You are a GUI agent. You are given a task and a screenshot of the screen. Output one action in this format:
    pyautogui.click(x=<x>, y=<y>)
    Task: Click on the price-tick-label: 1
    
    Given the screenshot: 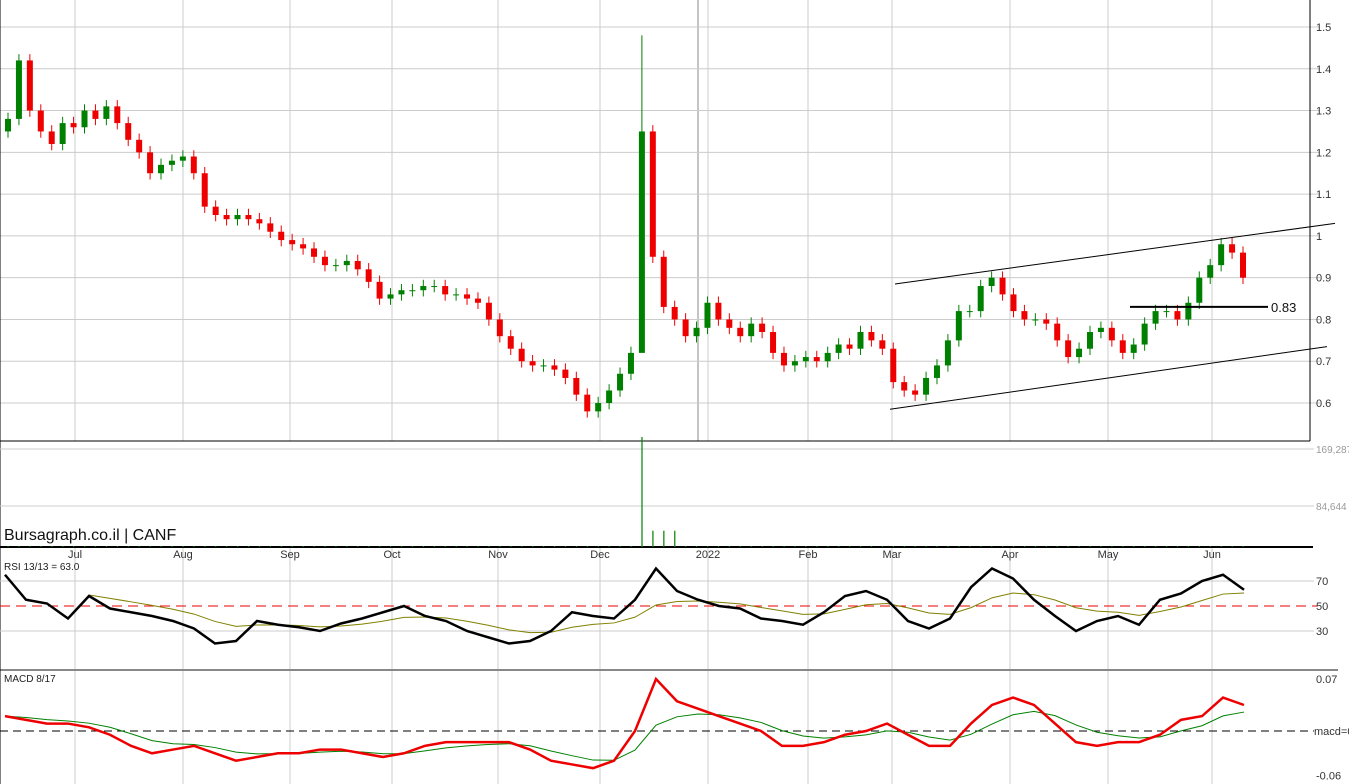 What is the action you would take?
    pyautogui.click(x=1319, y=237)
    